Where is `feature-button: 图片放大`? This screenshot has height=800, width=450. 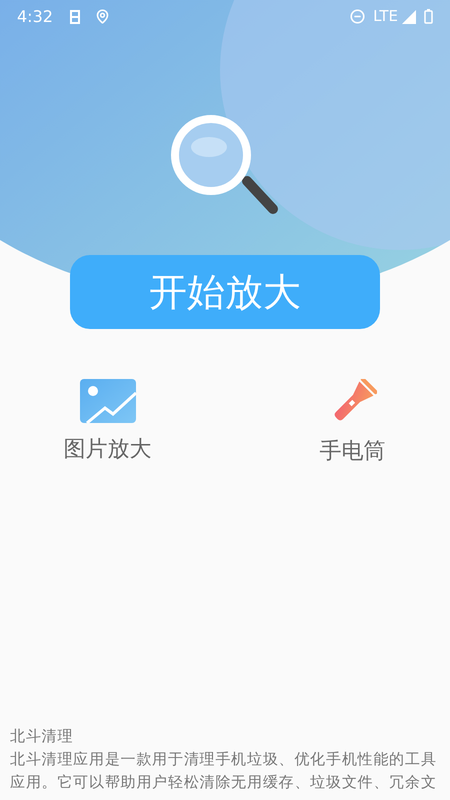
feature-button: 图片放大 is located at coordinates (108, 449).